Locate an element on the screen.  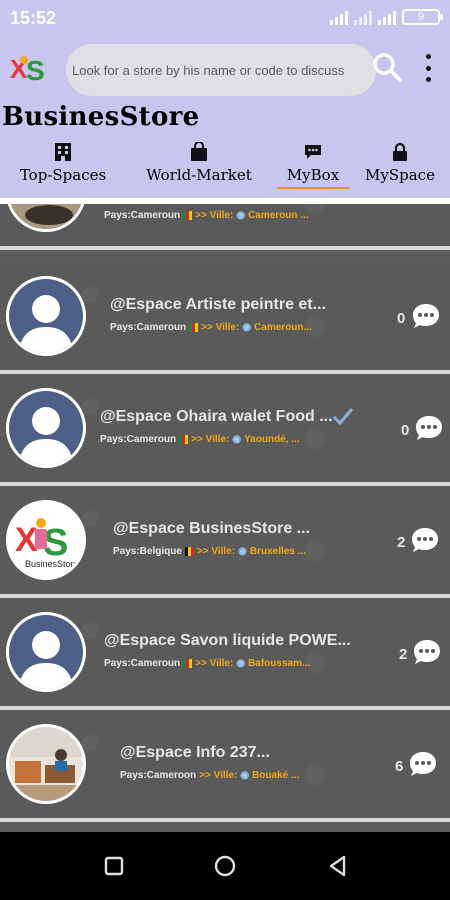
signal-icon is located at coordinates (339, 17).